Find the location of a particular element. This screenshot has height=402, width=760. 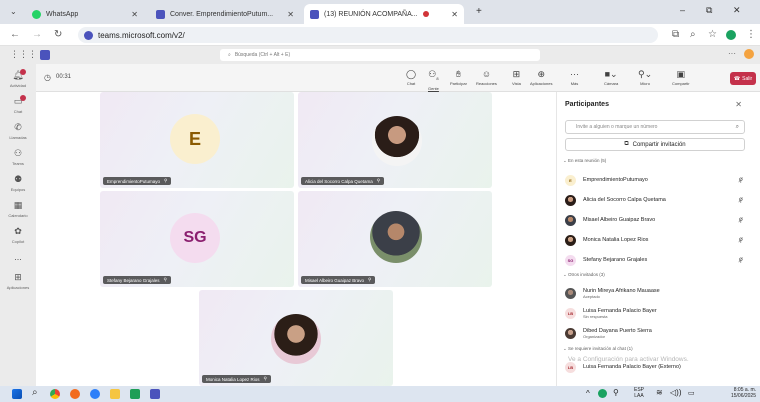

tab-meeting: (13) REUNIÓN ACOMPAÑA... ✕ is located at coordinates (384, 14).